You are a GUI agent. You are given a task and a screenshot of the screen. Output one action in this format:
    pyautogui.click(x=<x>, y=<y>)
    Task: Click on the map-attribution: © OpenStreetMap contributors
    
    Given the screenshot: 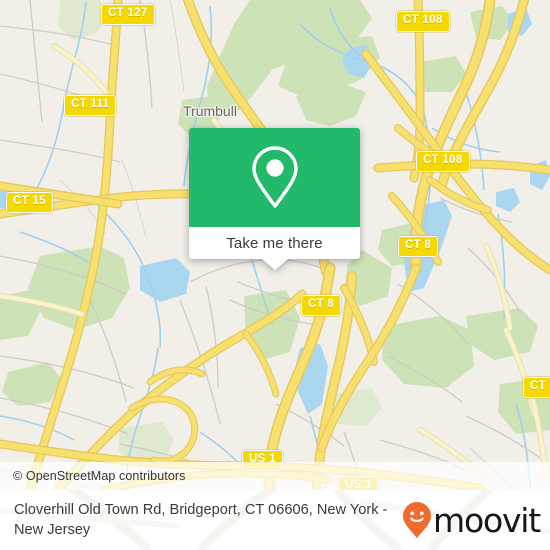 What is the action you would take?
    pyautogui.click(x=275, y=476)
    